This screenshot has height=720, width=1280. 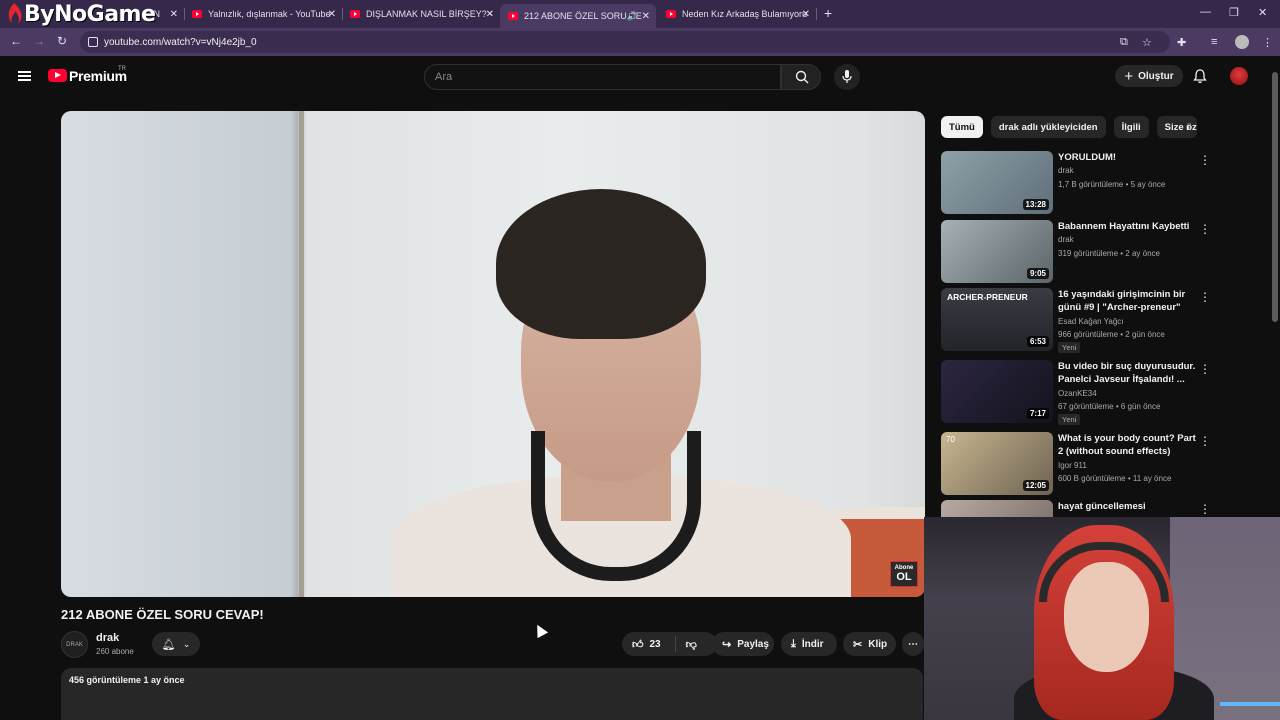 What do you see at coordinates (107, 638) in the screenshot?
I see `channel-name: drak` at bounding box center [107, 638].